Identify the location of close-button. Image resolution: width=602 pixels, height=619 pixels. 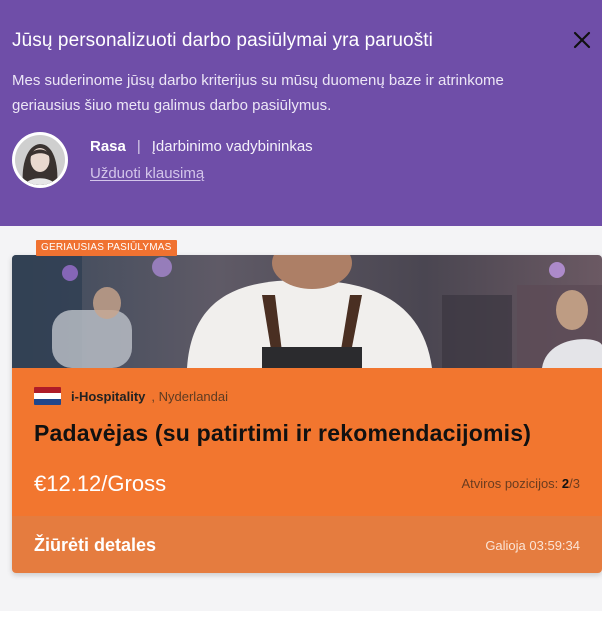
(582, 40).